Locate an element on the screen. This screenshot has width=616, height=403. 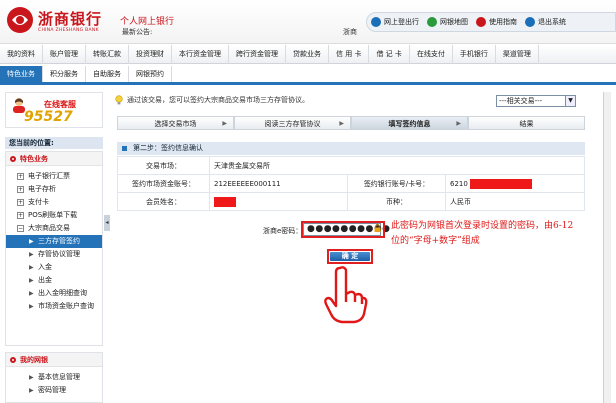
page-scrollbar is located at coordinates (607, 247).